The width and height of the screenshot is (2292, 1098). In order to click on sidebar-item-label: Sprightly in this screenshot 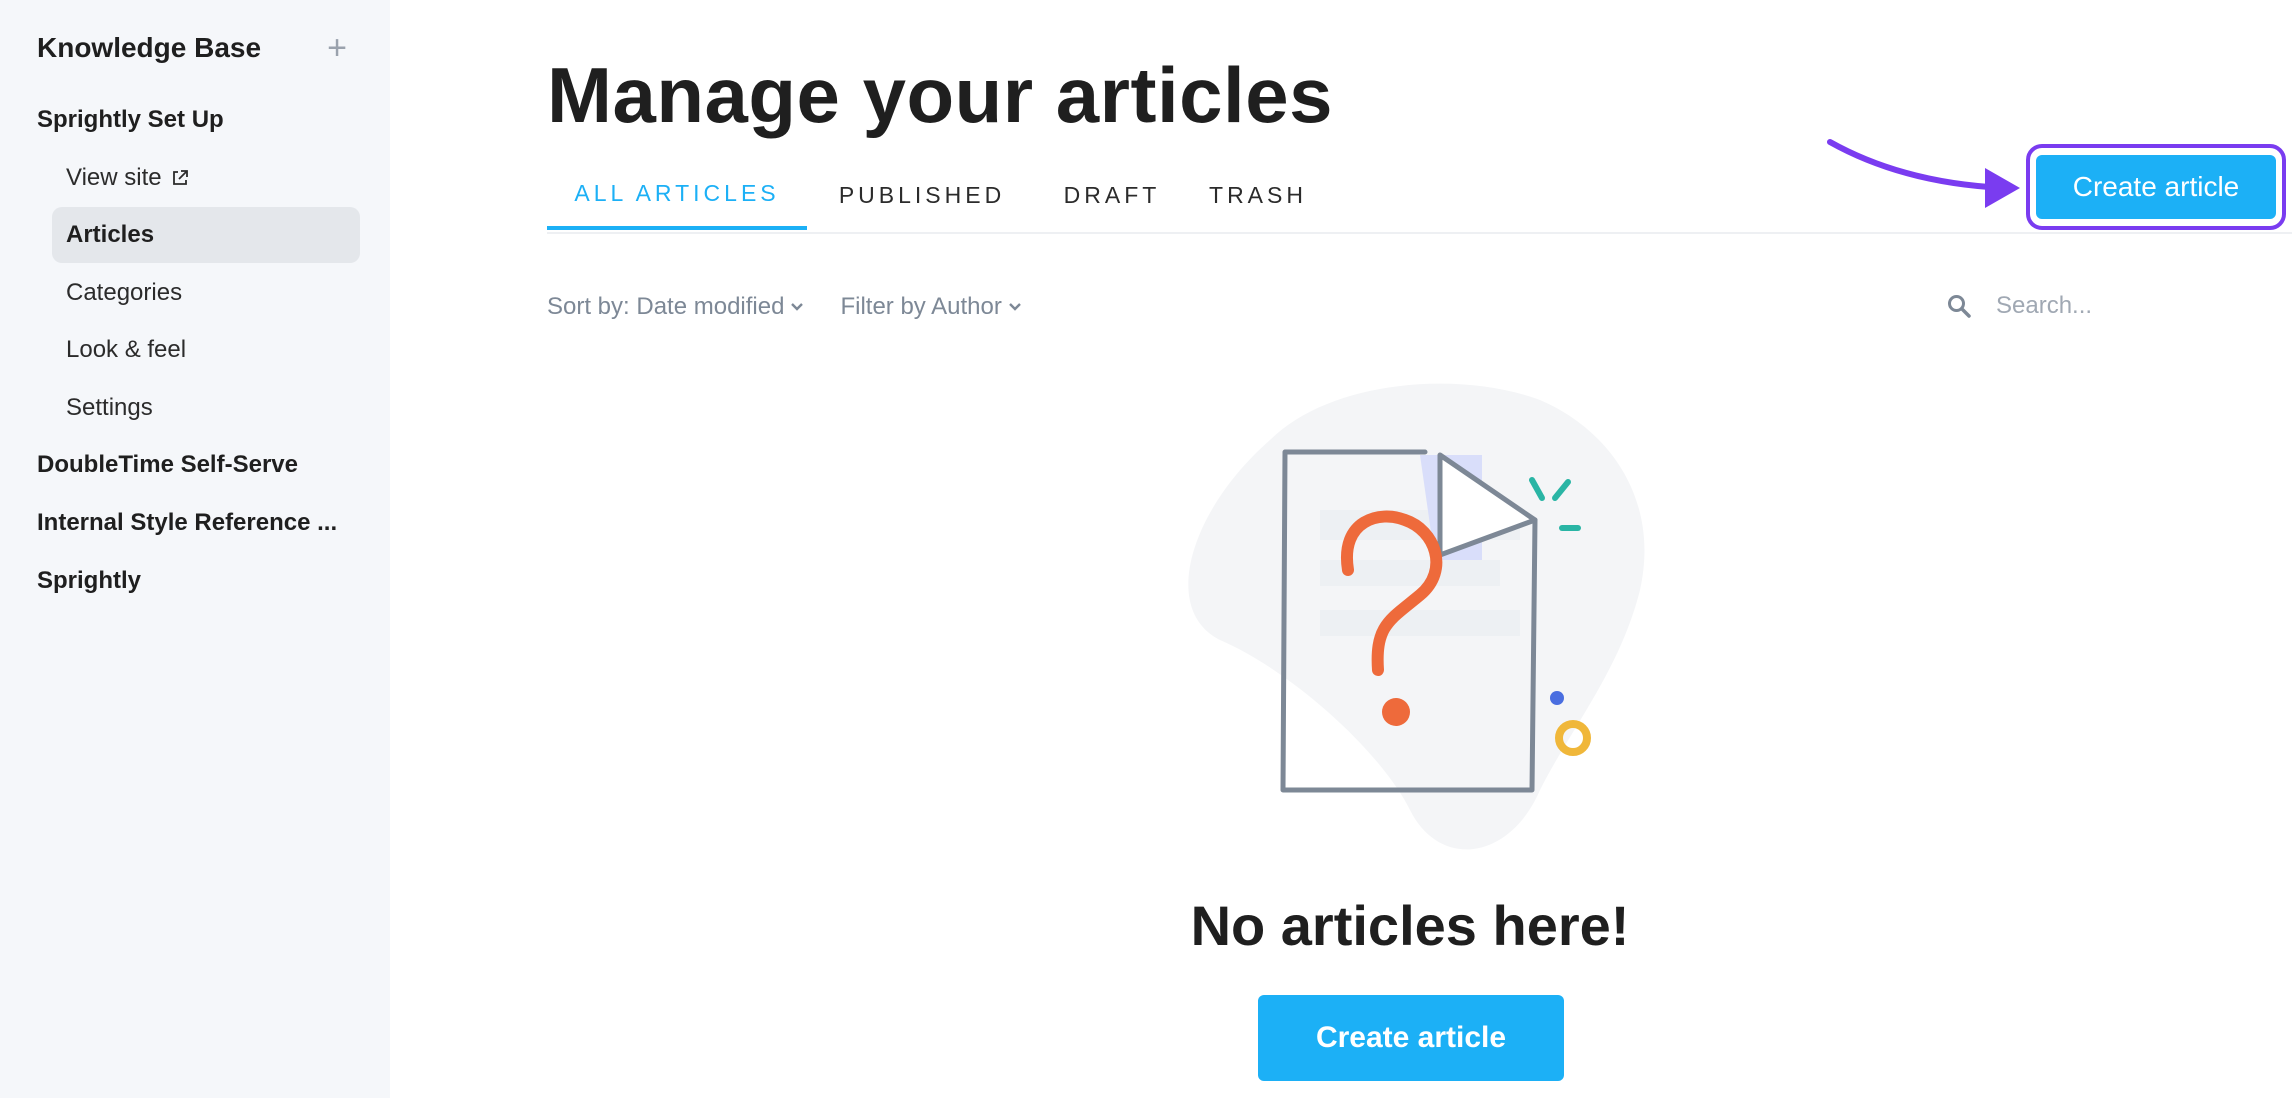, I will do `click(89, 580)`.